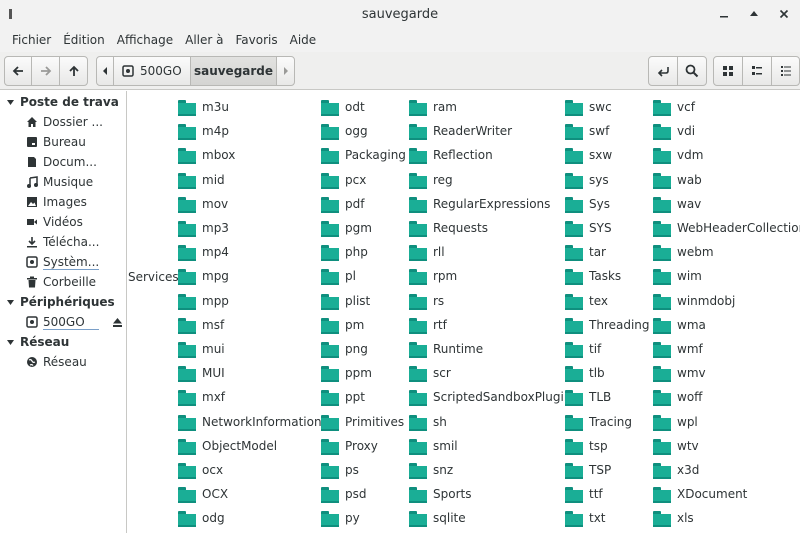 This screenshot has width=800, height=533. What do you see at coordinates (607, 252) in the screenshot?
I see `folder-item: tar` at bounding box center [607, 252].